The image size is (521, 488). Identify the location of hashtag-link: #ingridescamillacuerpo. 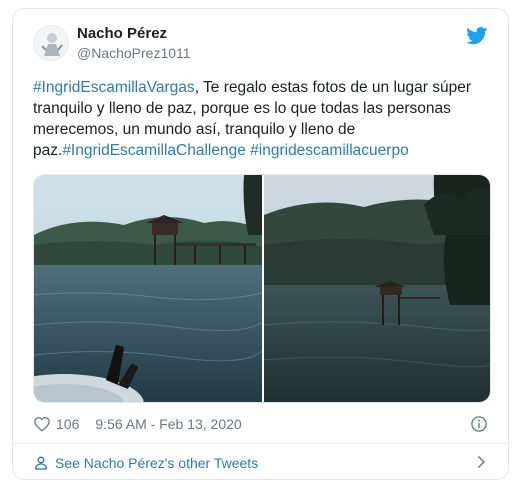
(329, 150).